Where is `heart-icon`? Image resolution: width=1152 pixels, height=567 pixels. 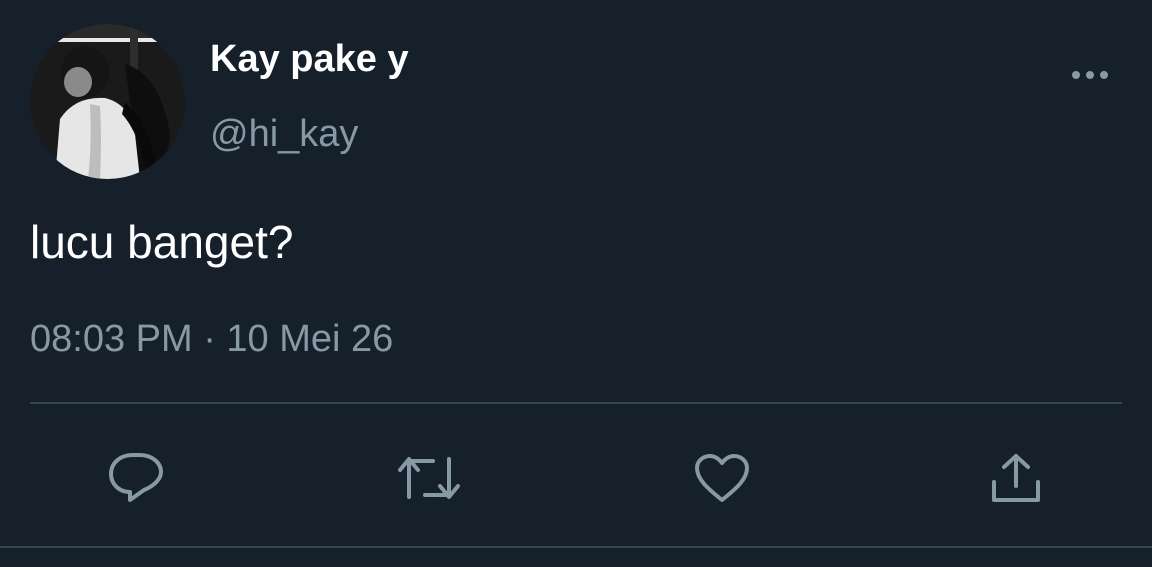
heart-icon is located at coordinates (722, 478).